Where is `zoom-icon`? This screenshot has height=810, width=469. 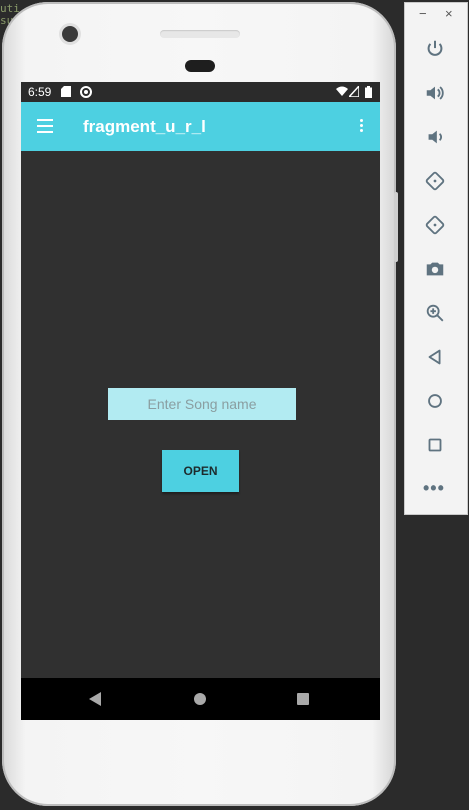 zoom-icon is located at coordinates (435, 313).